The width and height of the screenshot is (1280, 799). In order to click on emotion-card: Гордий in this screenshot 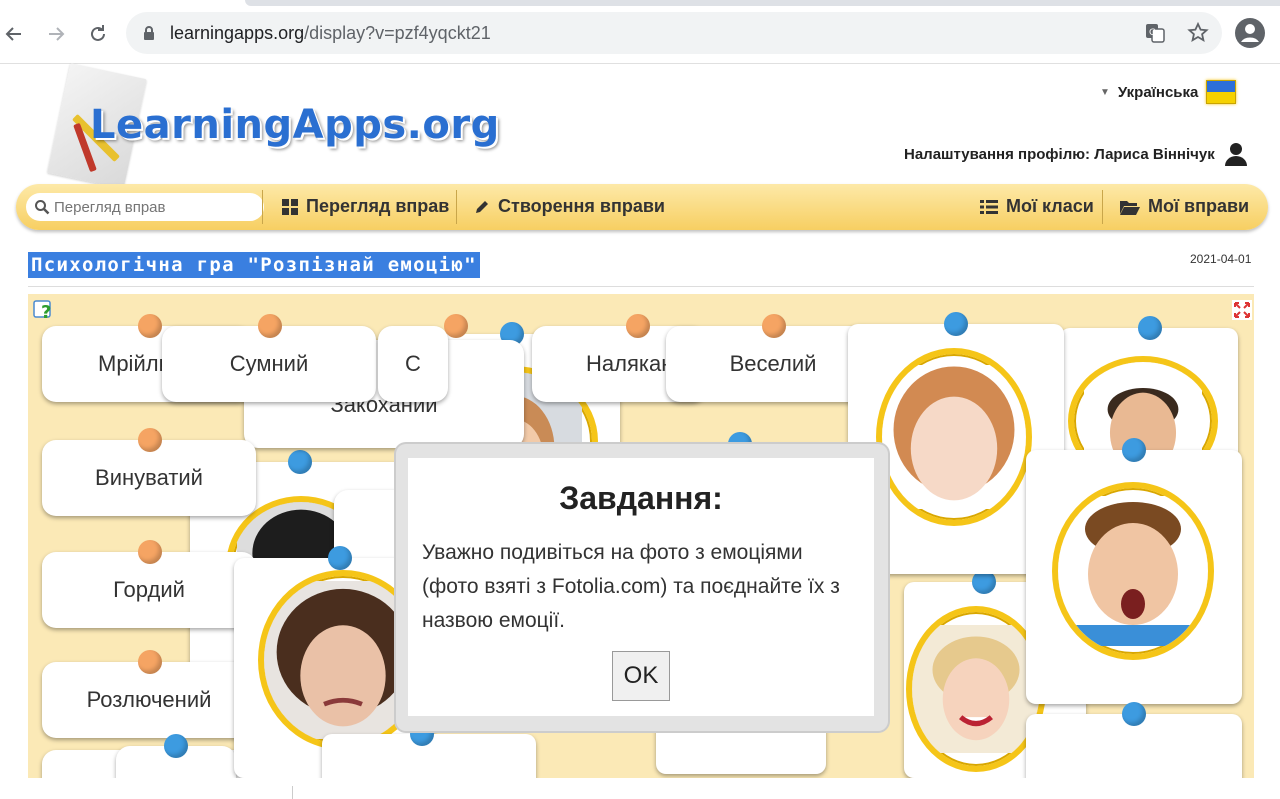, I will do `click(149, 584)`.